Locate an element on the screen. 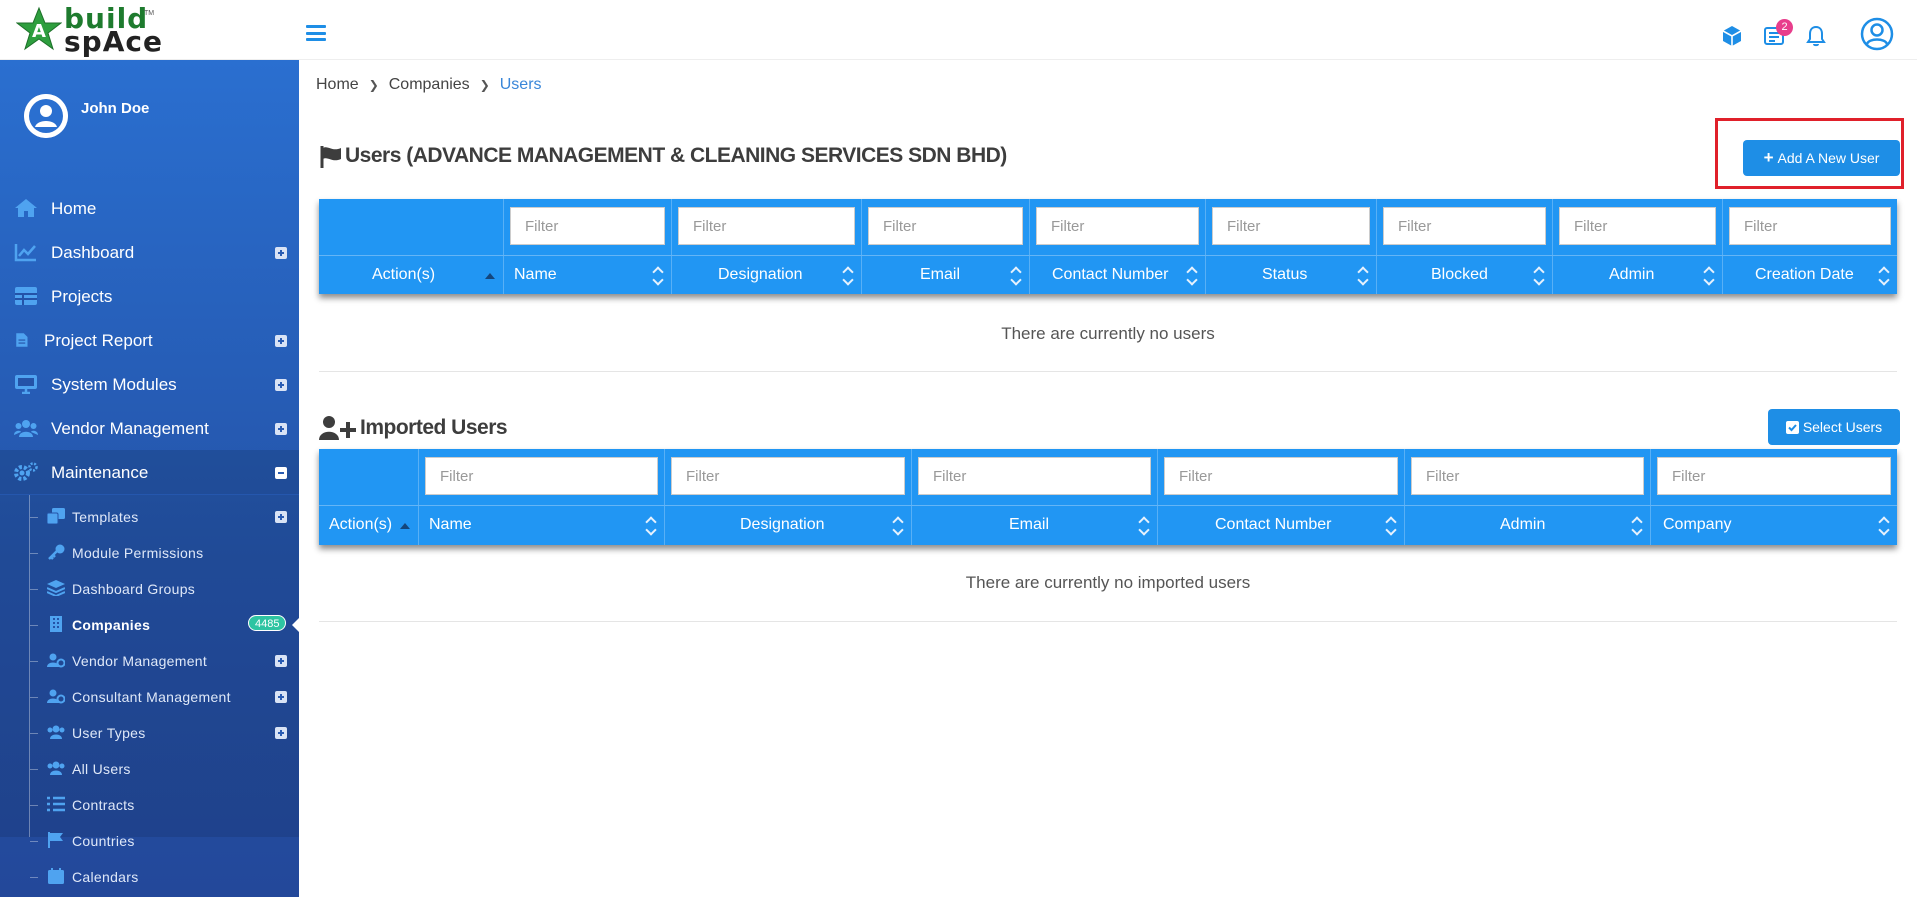  filter-creation-date-input is located at coordinates (1810, 226).